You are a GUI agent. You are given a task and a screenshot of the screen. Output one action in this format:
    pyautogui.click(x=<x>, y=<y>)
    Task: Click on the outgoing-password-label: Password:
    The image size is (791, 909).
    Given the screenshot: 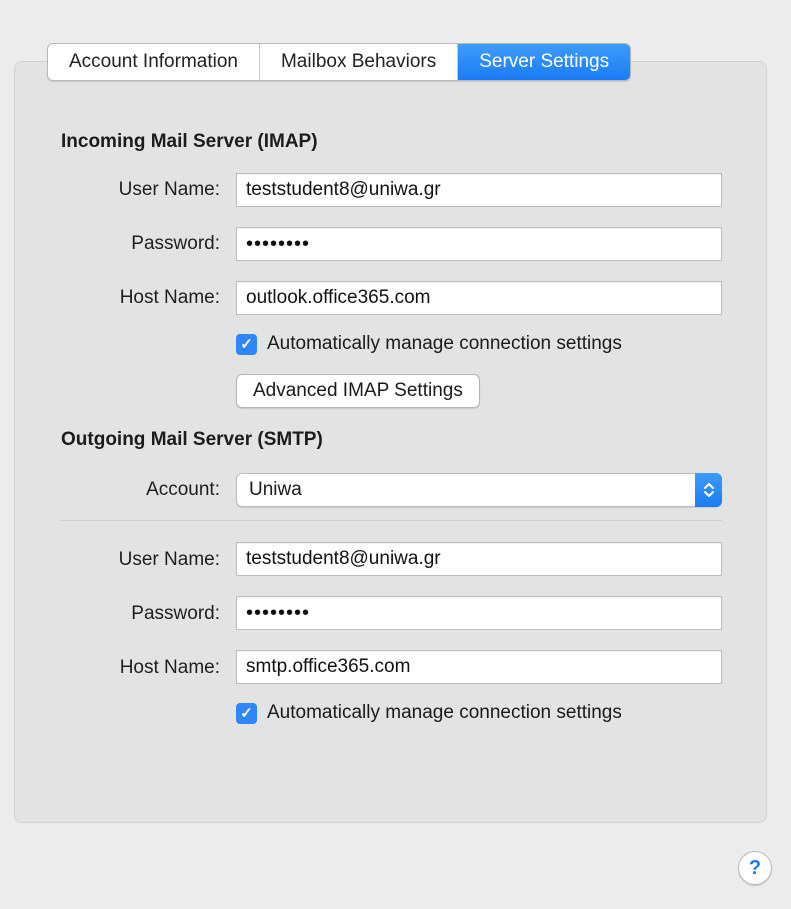 What is the action you would take?
    pyautogui.click(x=175, y=613)
    